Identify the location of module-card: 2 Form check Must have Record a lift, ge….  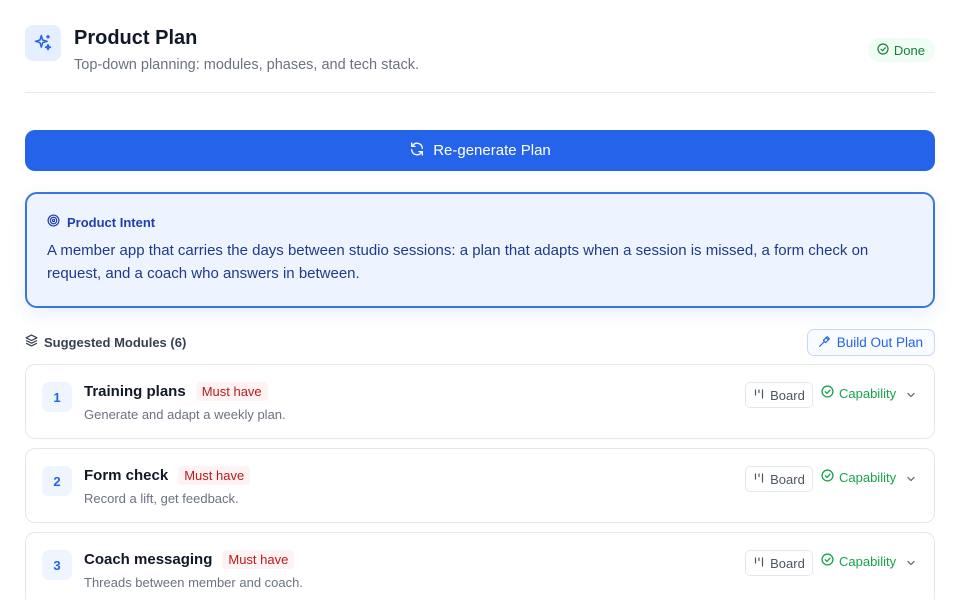
(480, 485).